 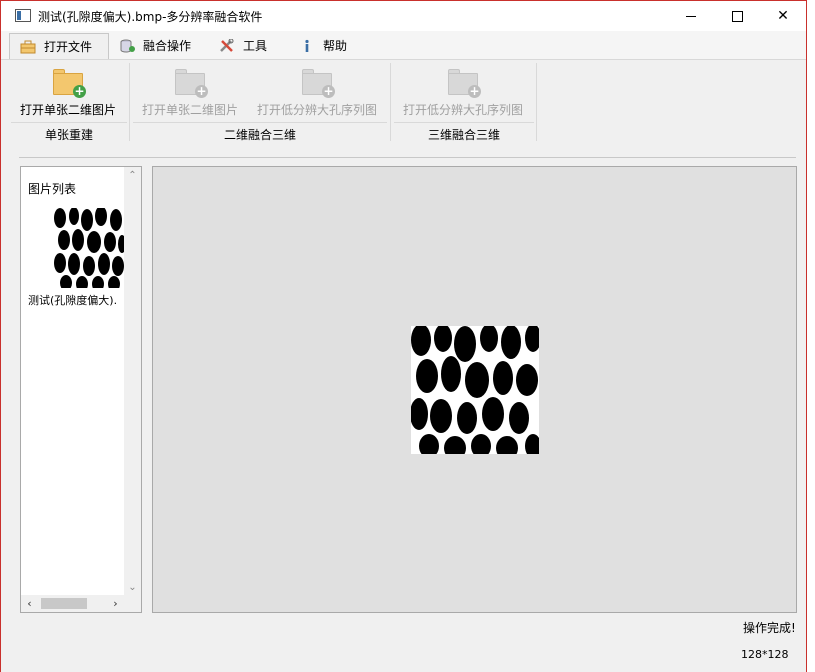 I want to click on status-message: 操作完成!, so click(x=769, y=628).